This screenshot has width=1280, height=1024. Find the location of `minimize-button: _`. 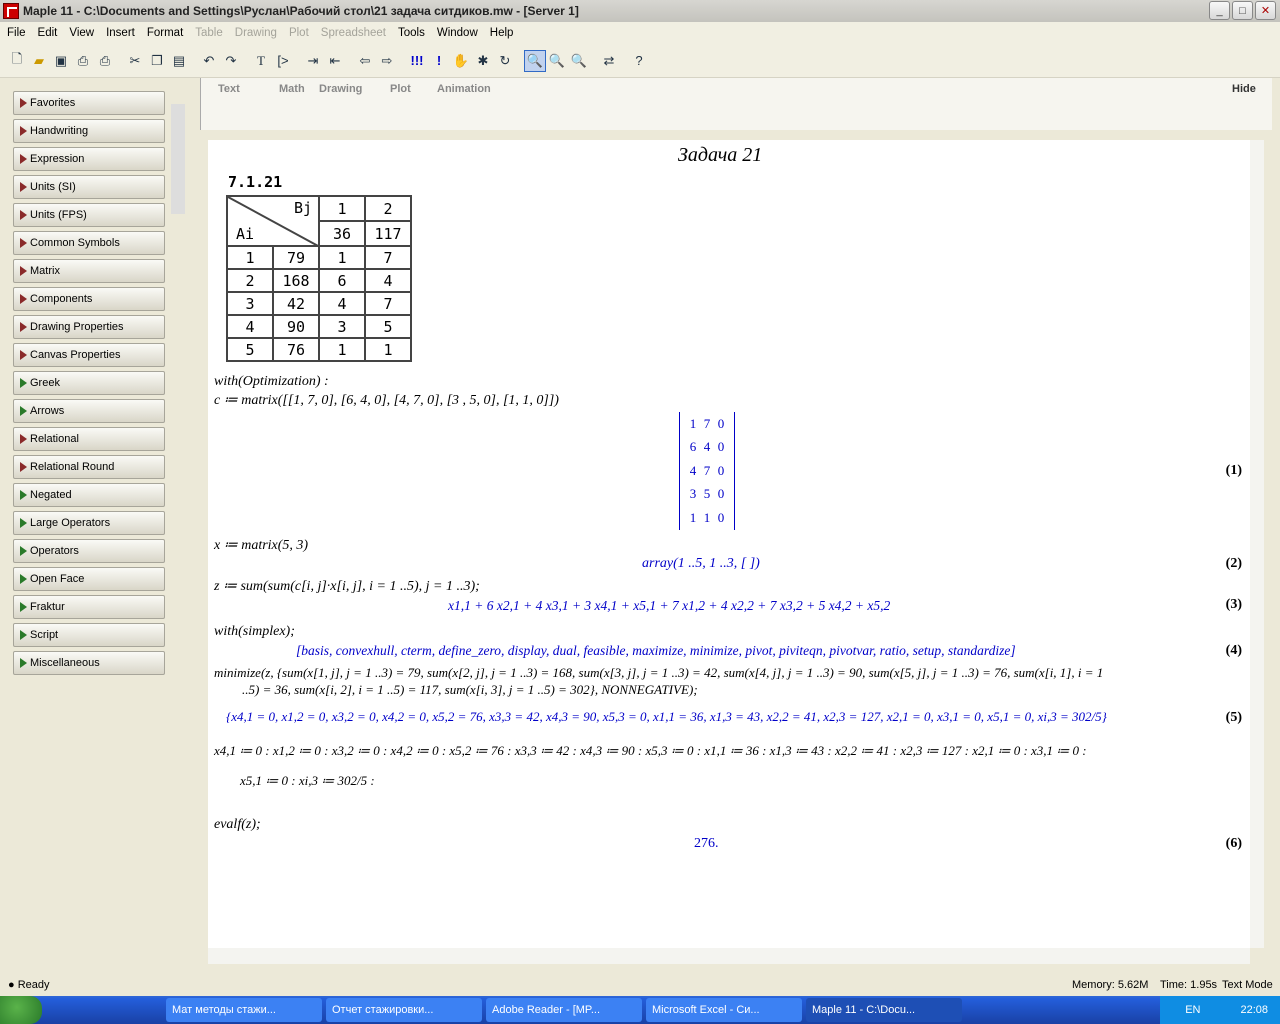

minimize-button: _ is located at coordinates (1219, 10).